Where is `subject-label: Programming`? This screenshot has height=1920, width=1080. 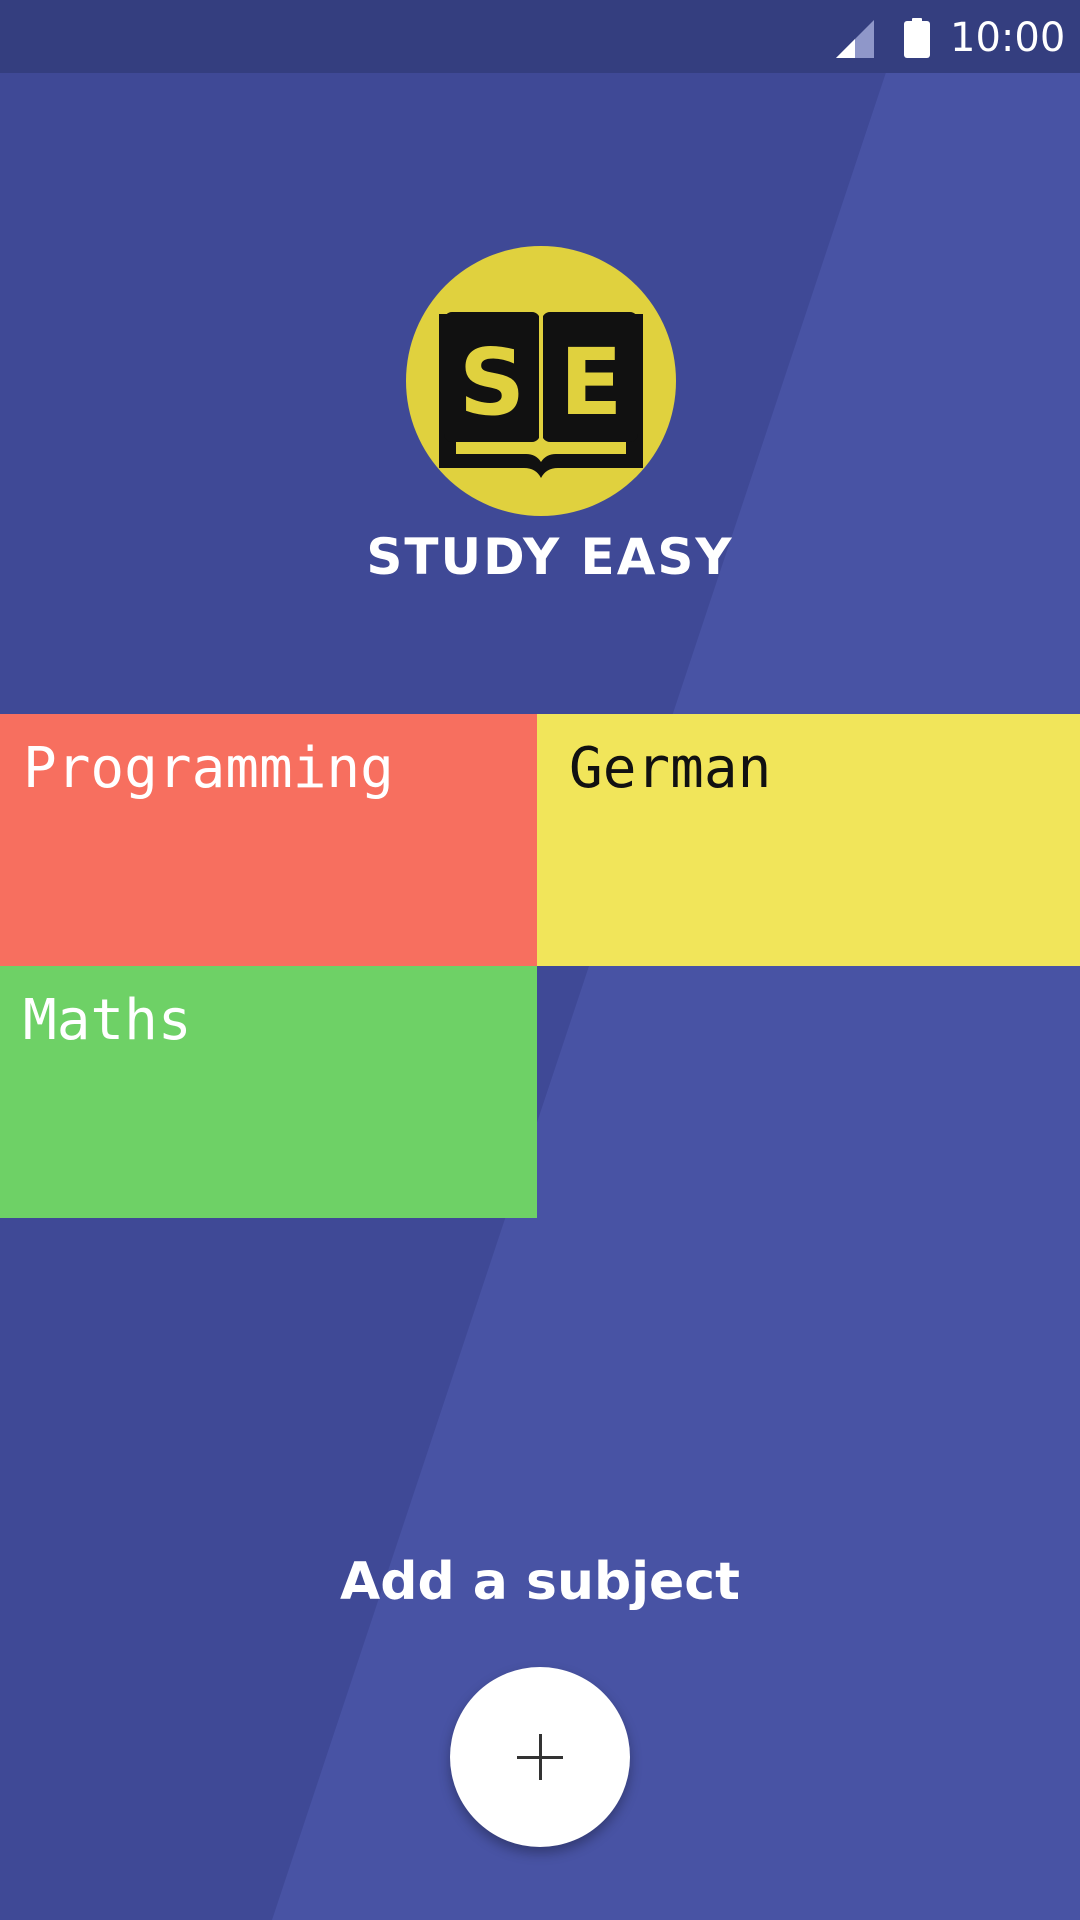 subject-label: Programming is located at coordinates (208, 768).